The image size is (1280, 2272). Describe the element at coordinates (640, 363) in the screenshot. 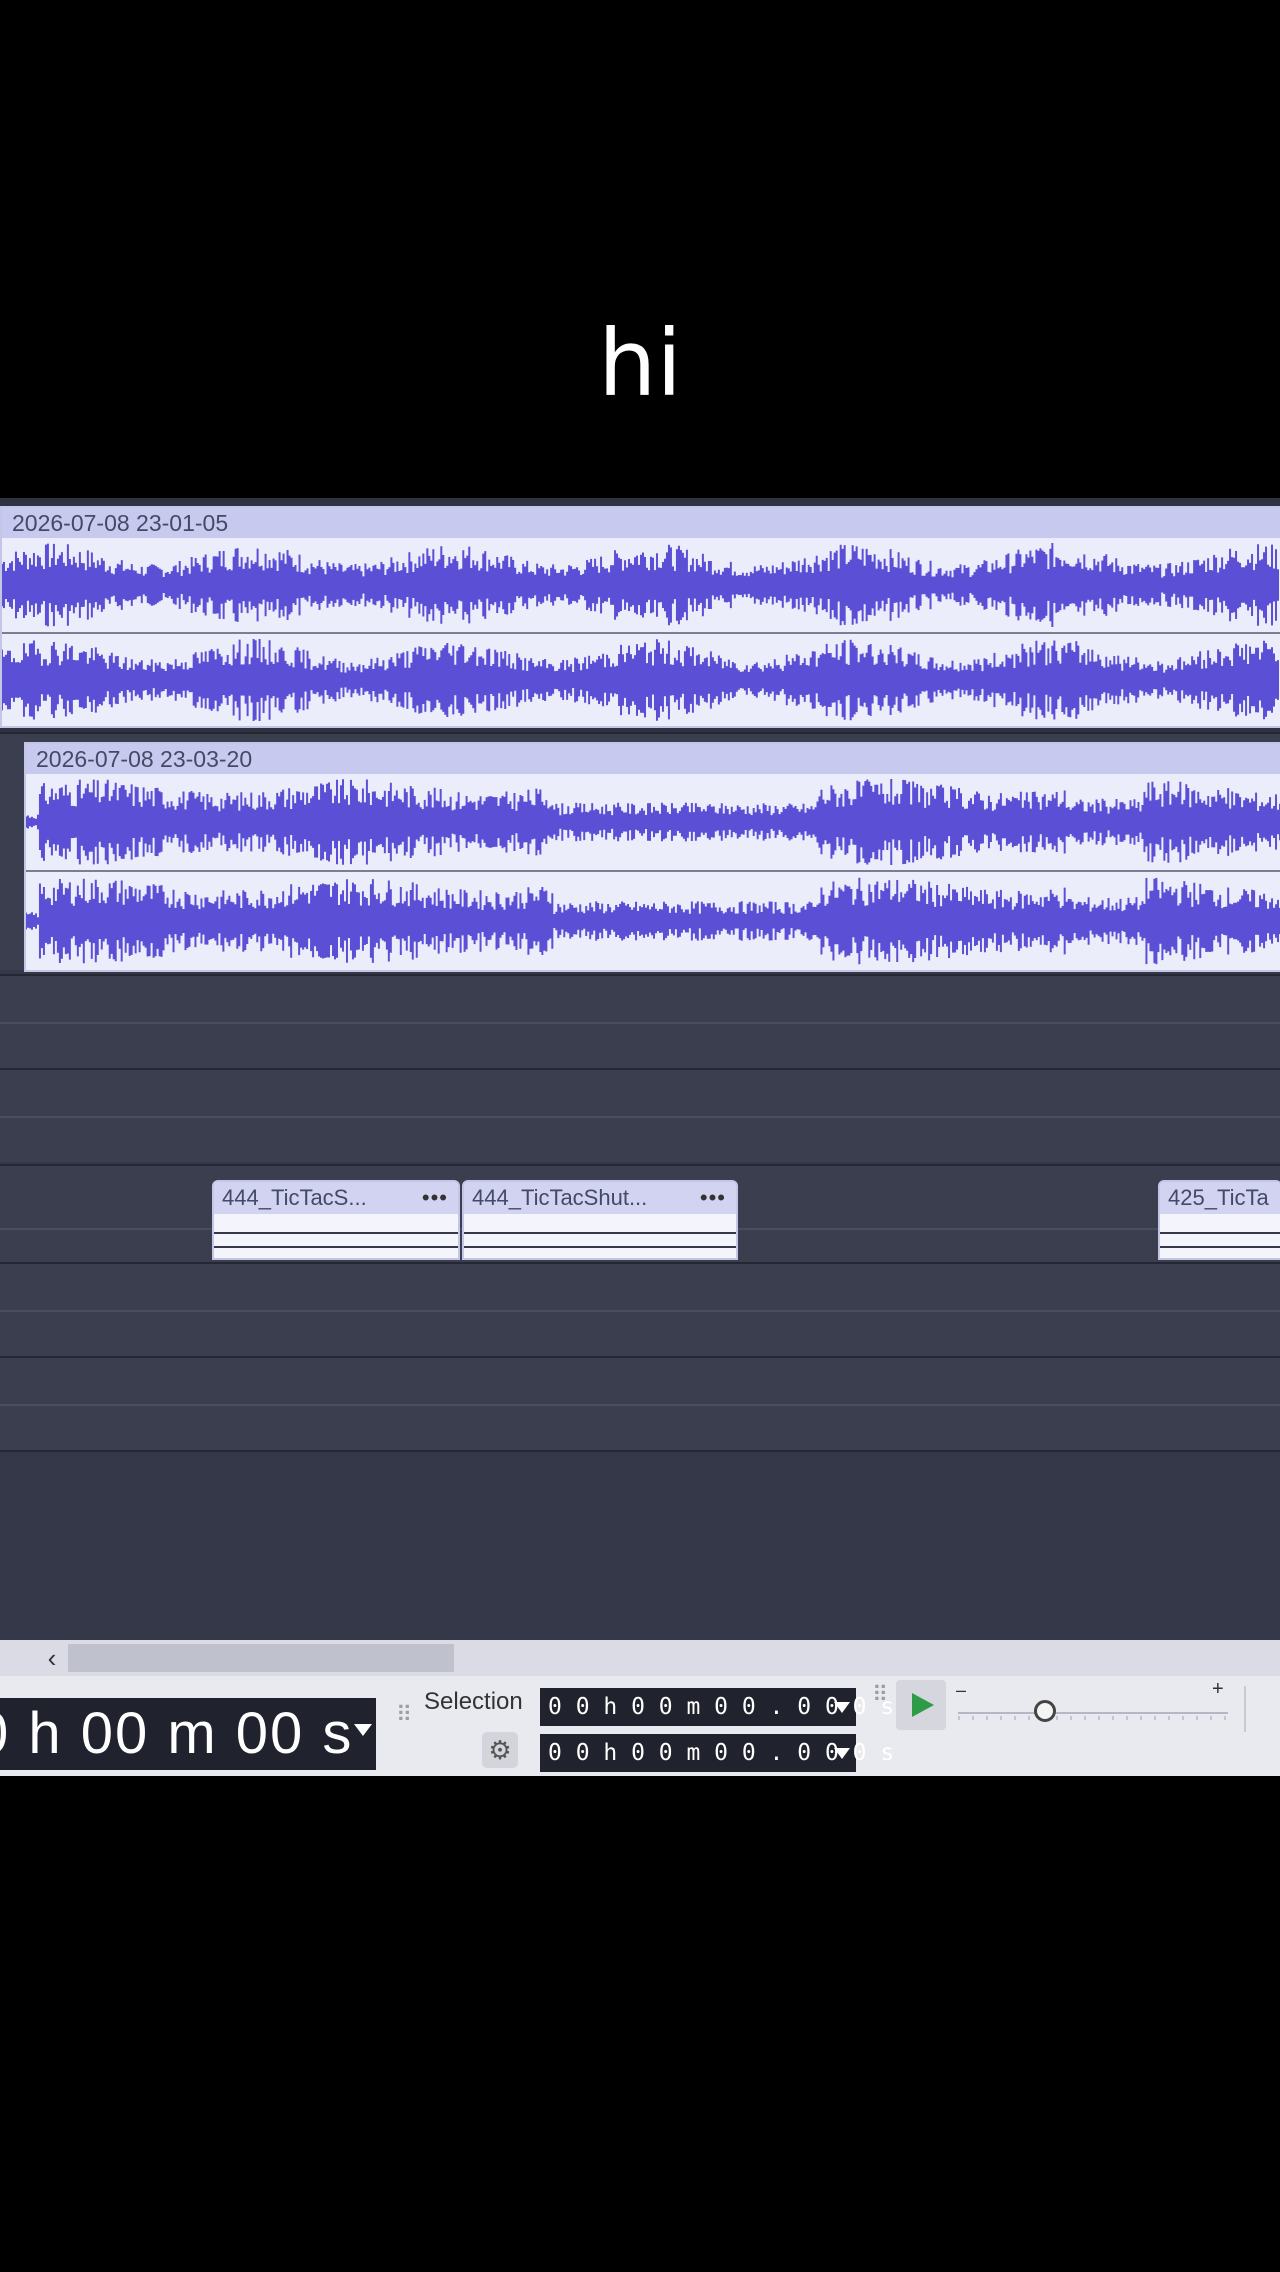

I see `caption-text: hi` at that location.